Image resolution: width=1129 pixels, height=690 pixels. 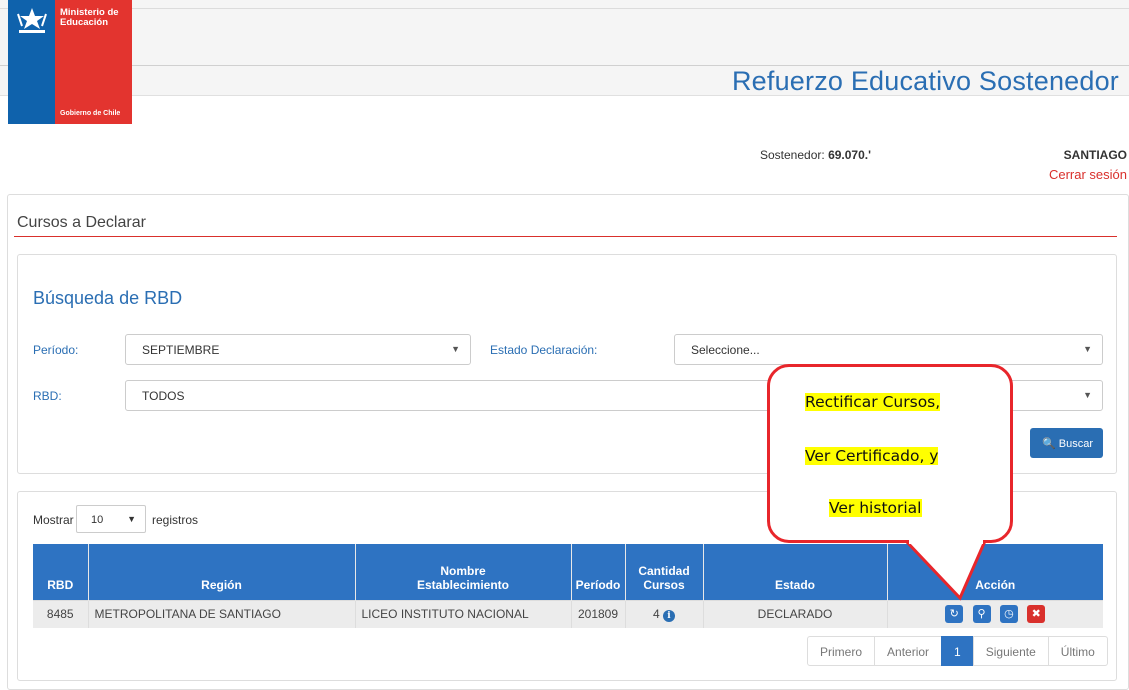 What do you see at coordinates (888, 349) in the screenshot?
I see `estado-select: Seleccione... ▼` at bounding box center [888, 349].